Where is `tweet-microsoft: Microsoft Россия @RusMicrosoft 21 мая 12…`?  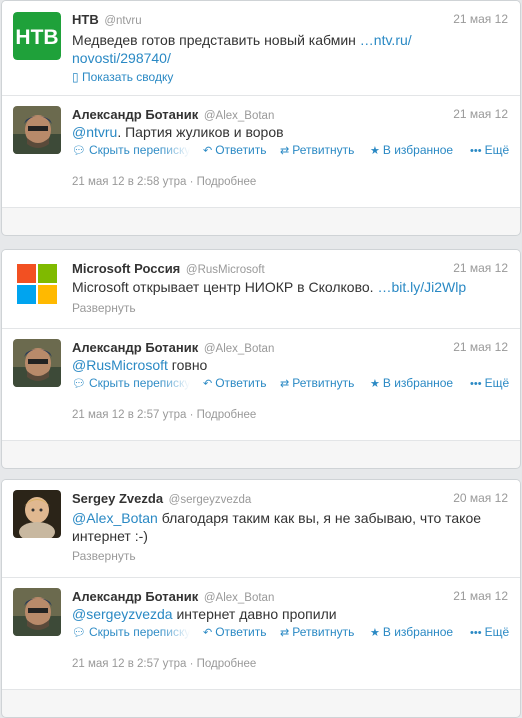
tweet-microsoft: Microsoft Россия @RusMicrosoft 21 мая 12… is located at coordinates (261, 289).